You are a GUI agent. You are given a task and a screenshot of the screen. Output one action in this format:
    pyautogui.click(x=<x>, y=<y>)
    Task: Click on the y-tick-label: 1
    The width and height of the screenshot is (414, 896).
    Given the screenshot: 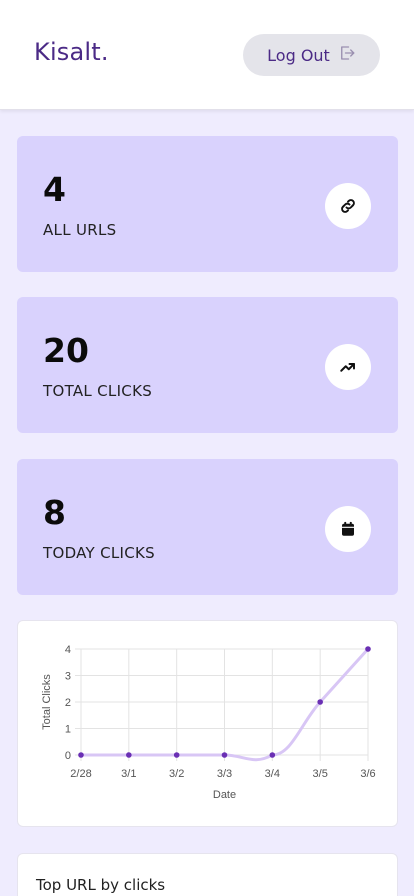 What is the action you would take?
    pyautogui.click(x=68, y=730)
    